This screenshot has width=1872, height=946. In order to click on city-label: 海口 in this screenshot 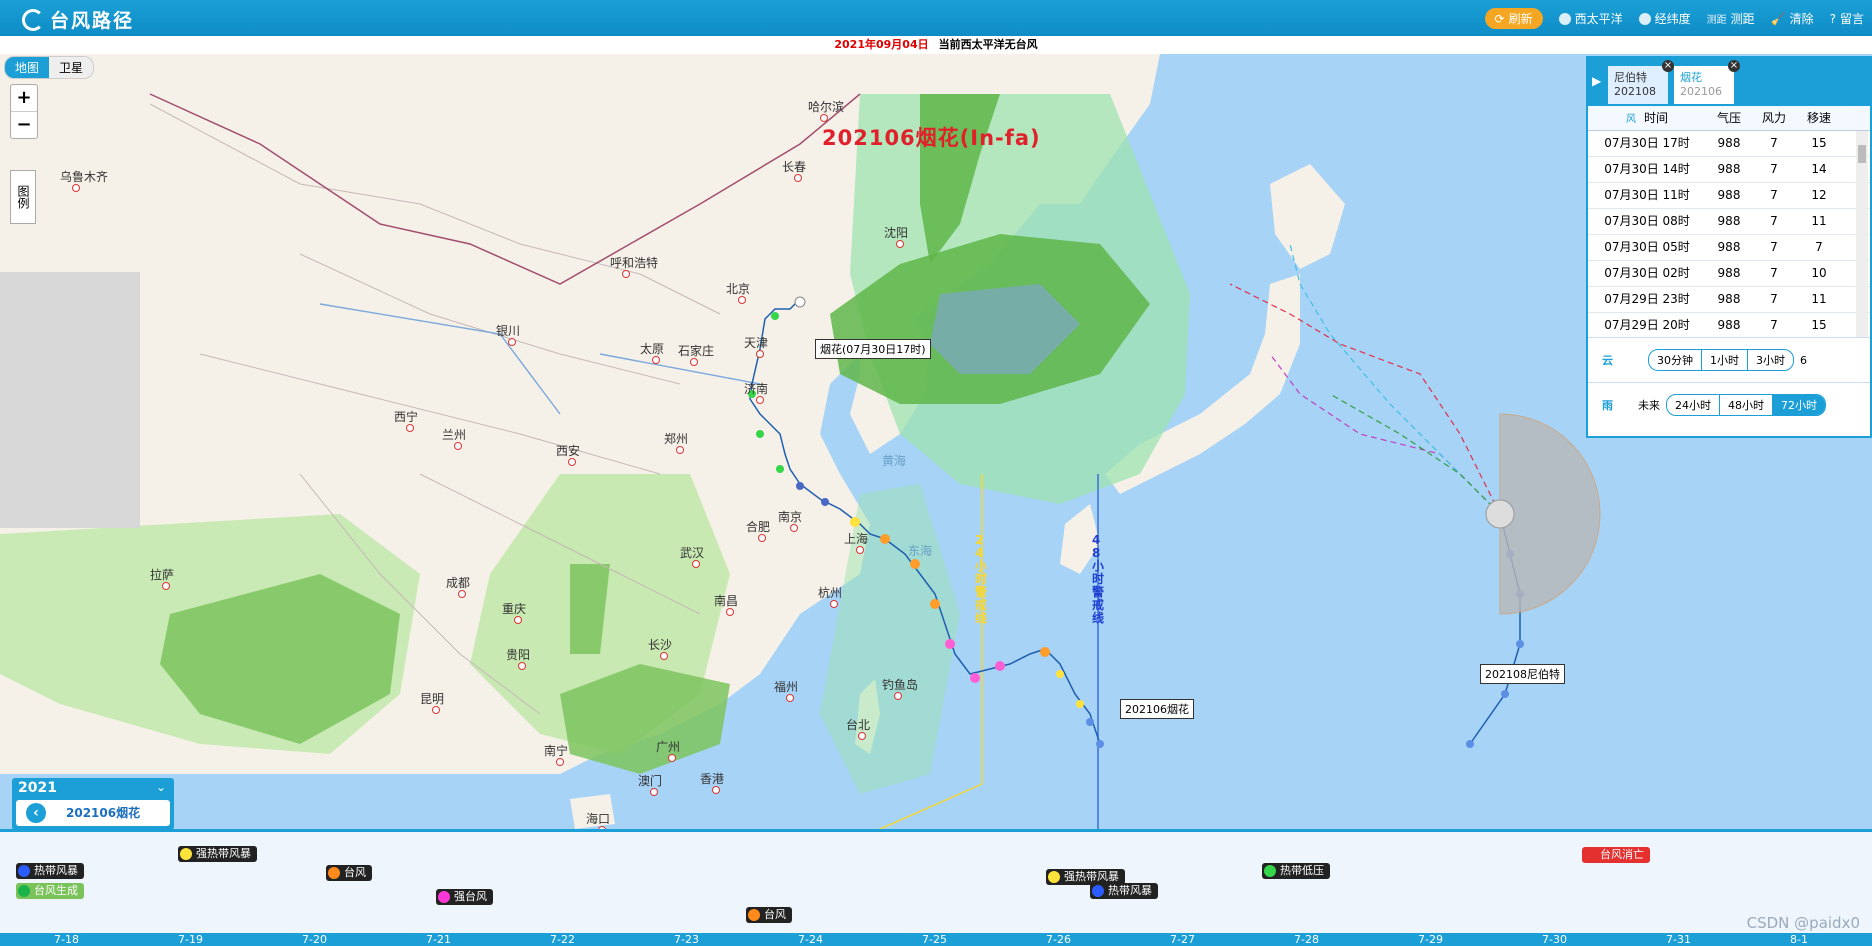, I will do `click(598, 818)`.